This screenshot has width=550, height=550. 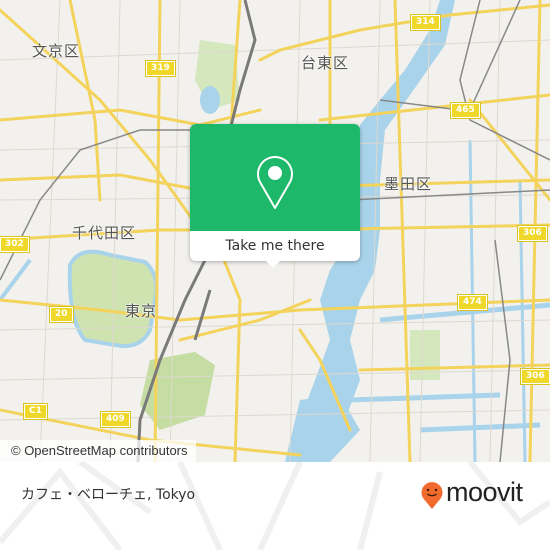 I want to click on take-me-there-popup: Take me there, so click(x=275, y=192).